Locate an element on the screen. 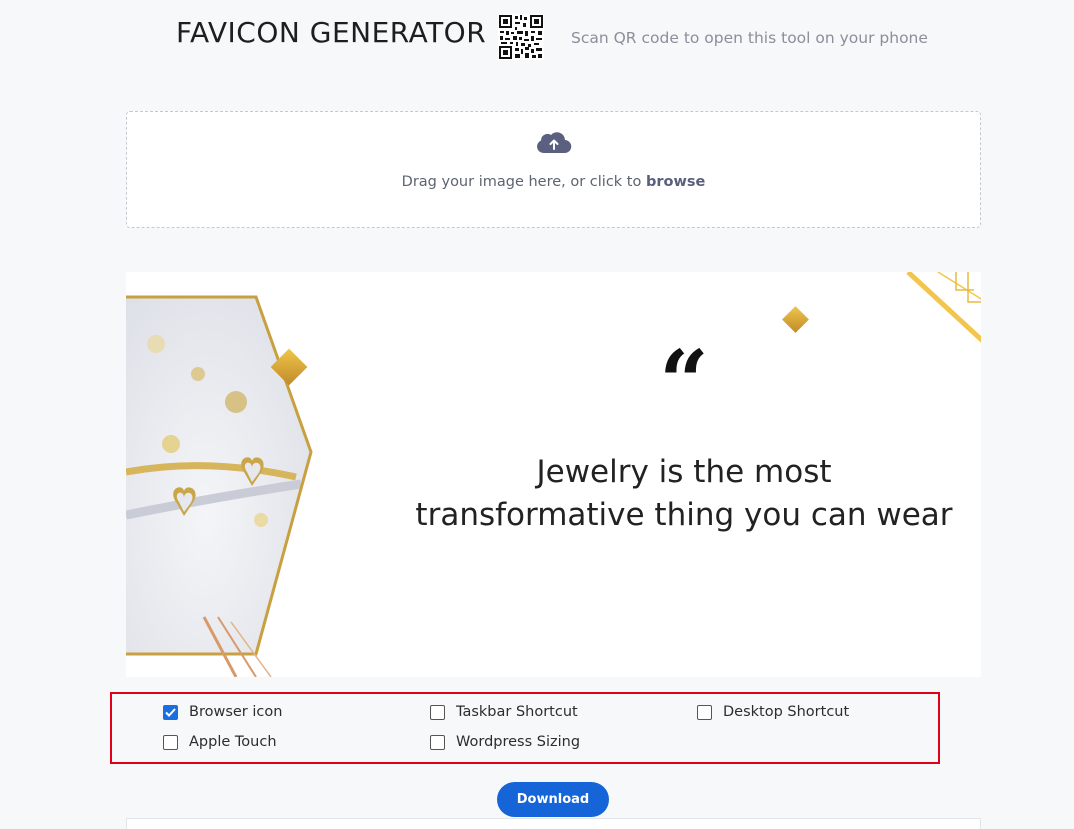  checkbox-apple-touch is located at coordinates (170, 742).